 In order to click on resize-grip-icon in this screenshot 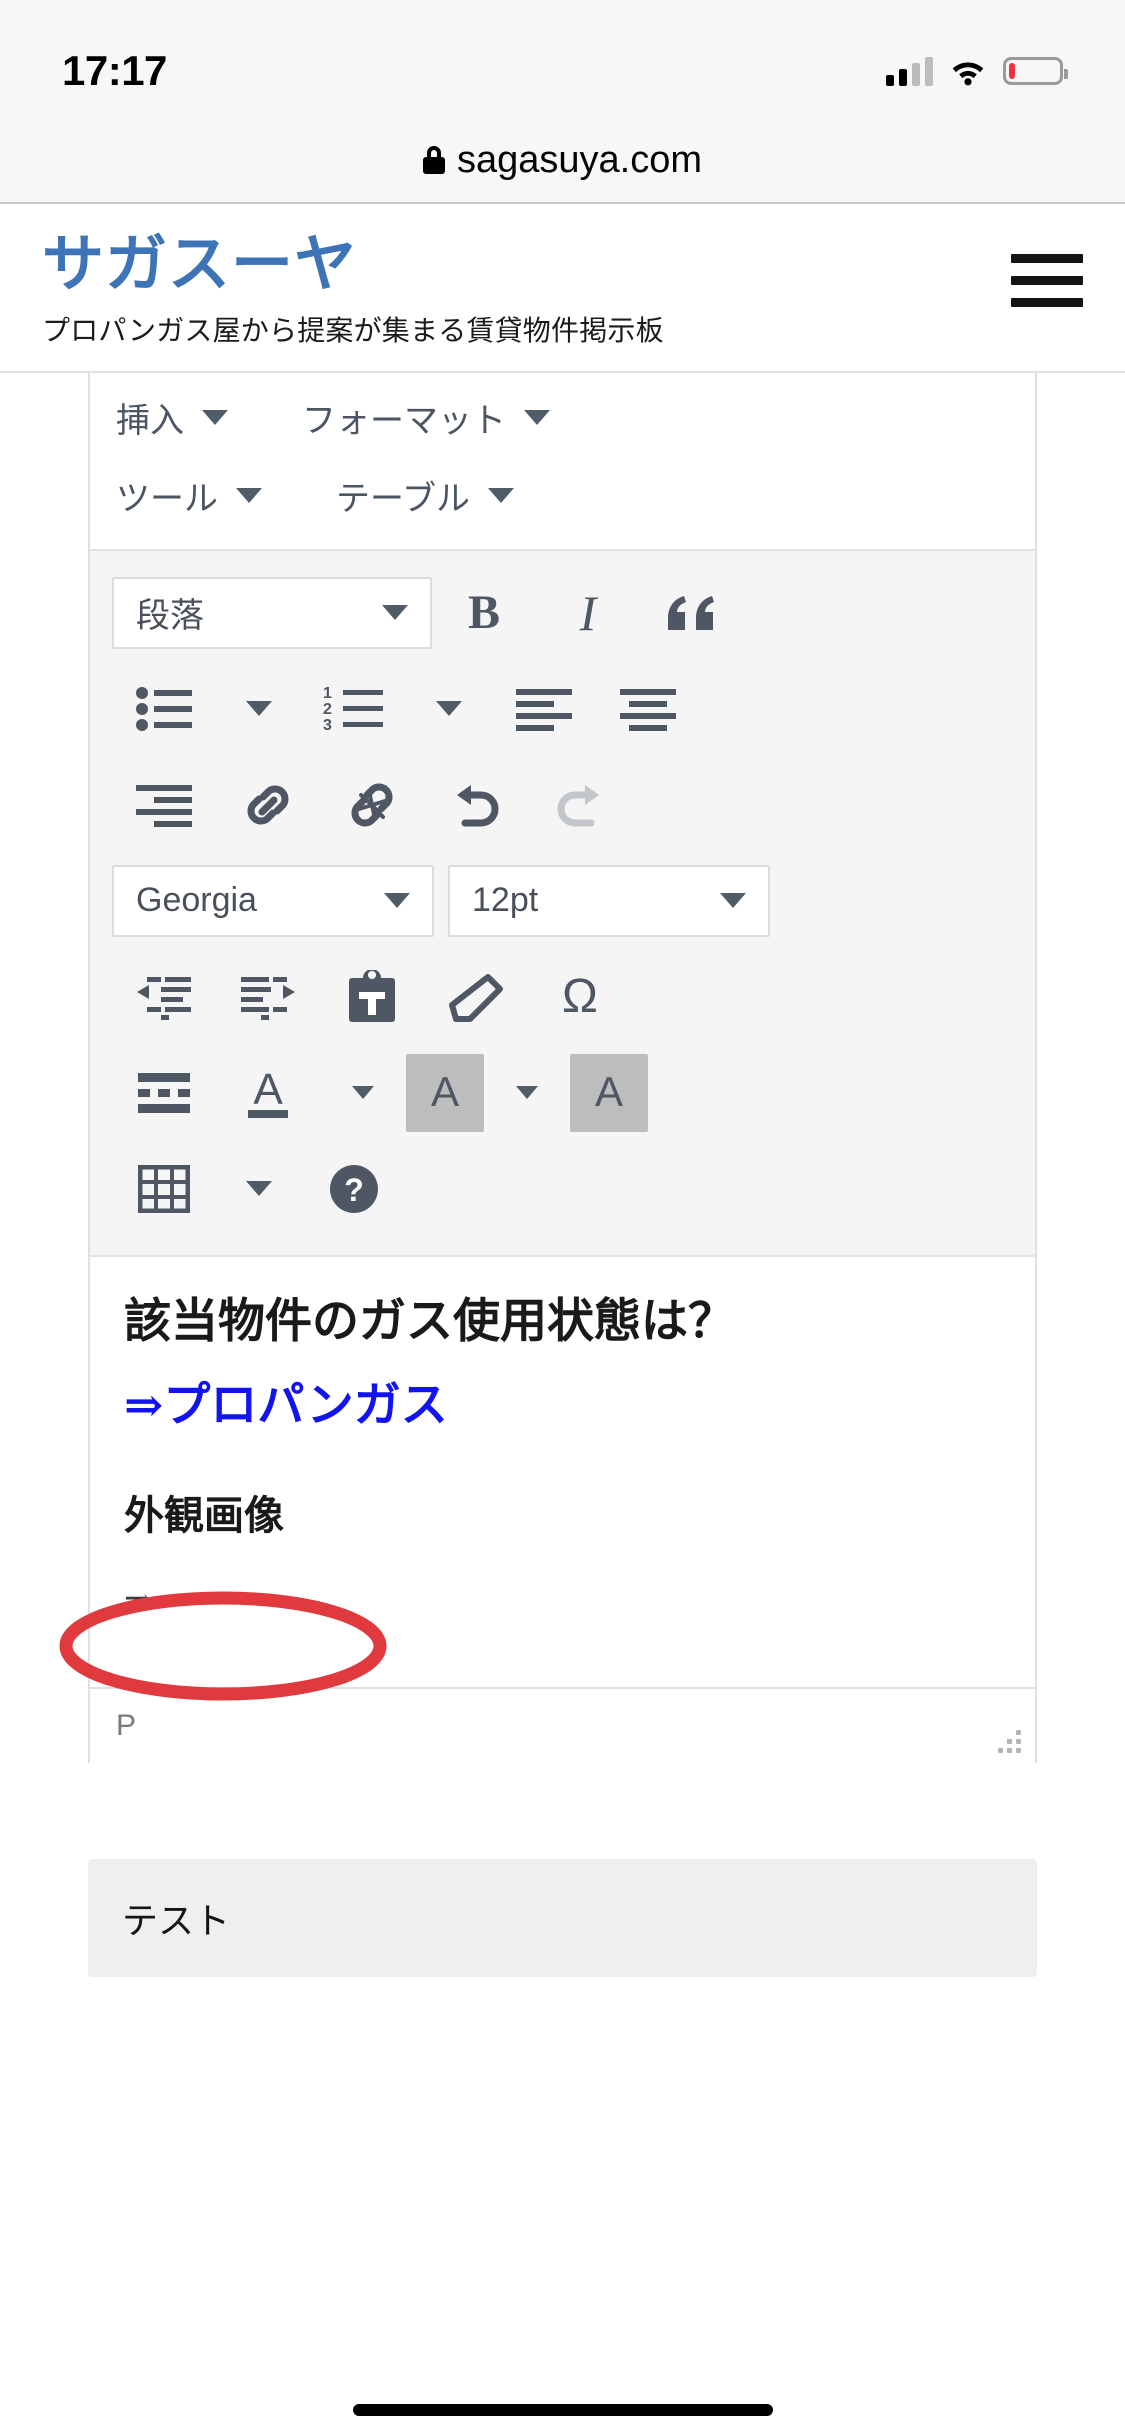, I will do `click(1004, 1736)`.